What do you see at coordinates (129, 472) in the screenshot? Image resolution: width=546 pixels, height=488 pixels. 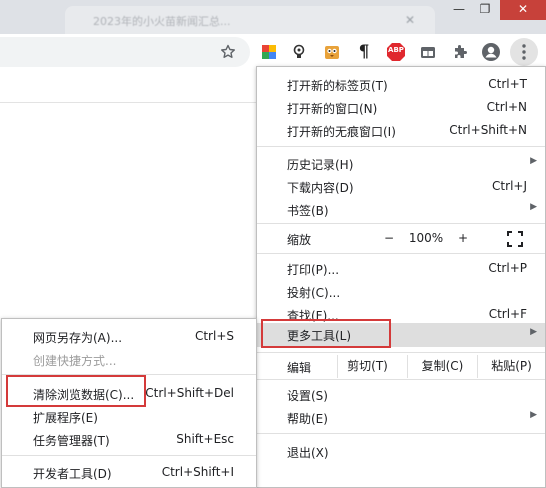 I see `submenu-item-developer-tools: 开发者工具(D) Ctrl+Shift+I` at bounding box center [129, 472].